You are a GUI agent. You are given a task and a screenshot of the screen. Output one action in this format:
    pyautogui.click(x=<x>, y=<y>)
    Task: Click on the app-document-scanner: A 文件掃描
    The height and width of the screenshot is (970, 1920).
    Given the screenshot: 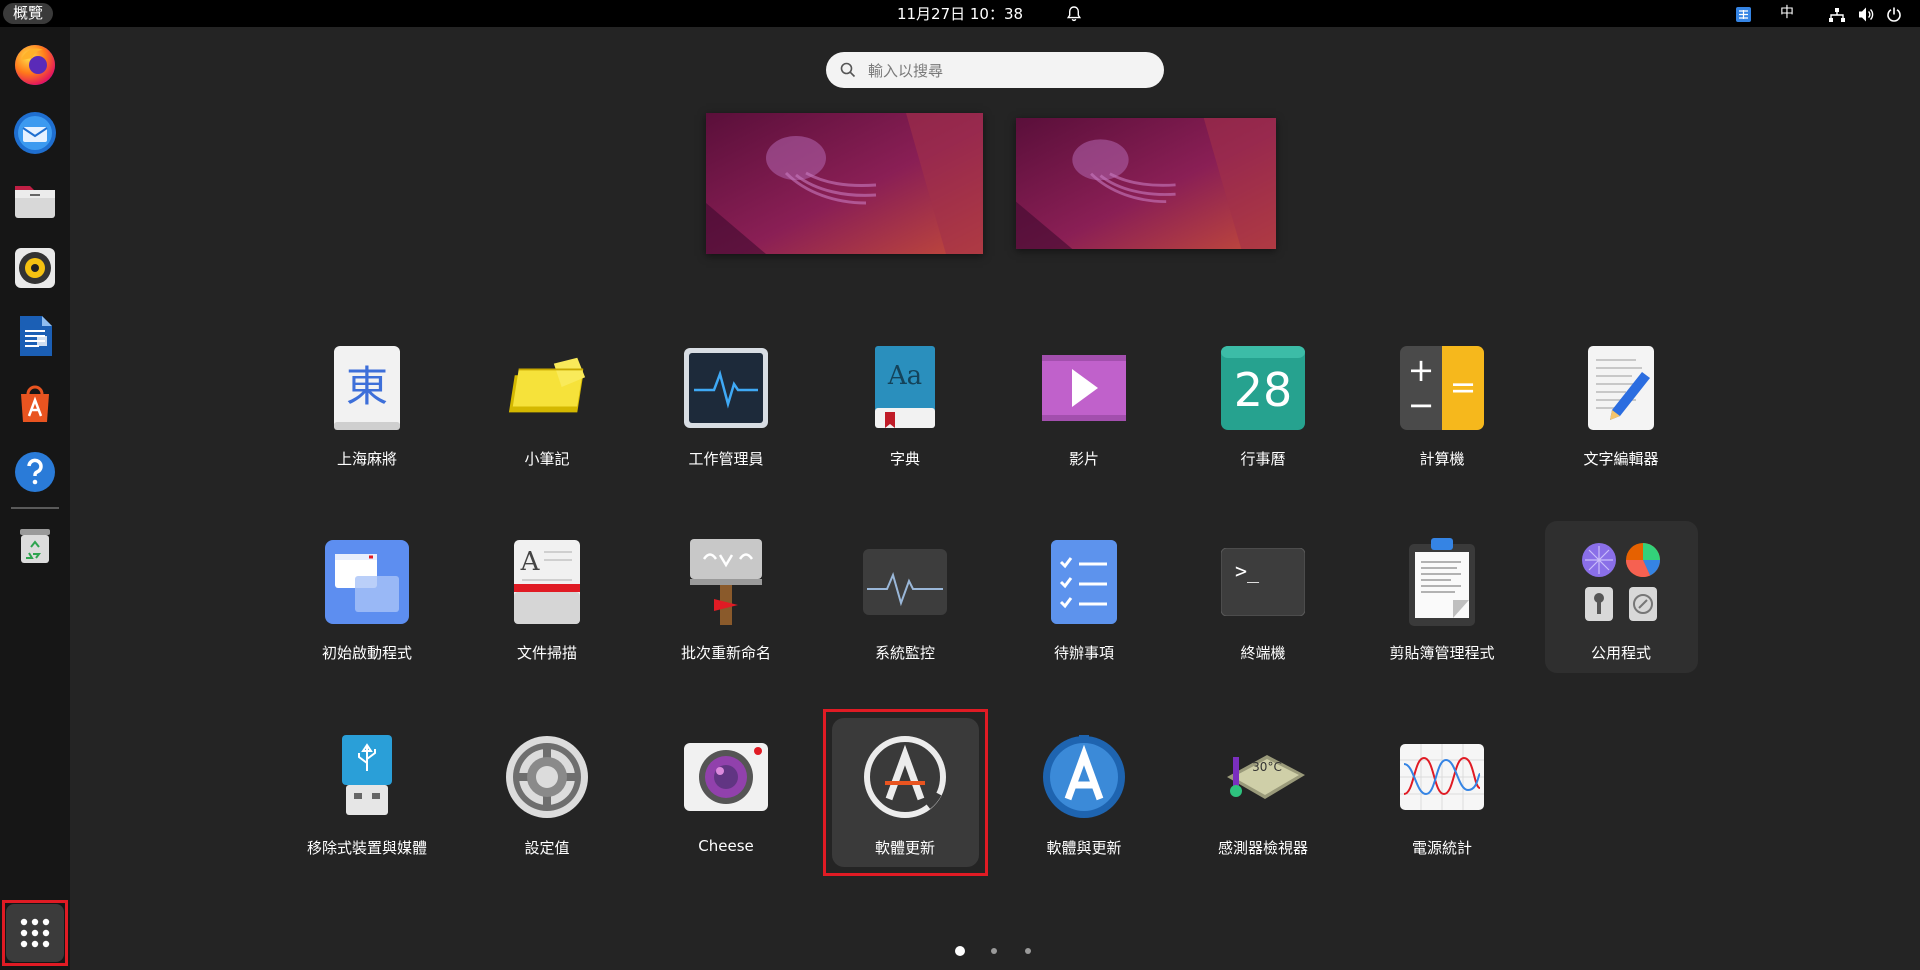 What is the action you would take?
    pyautogui.click(x=547, y=604)
    